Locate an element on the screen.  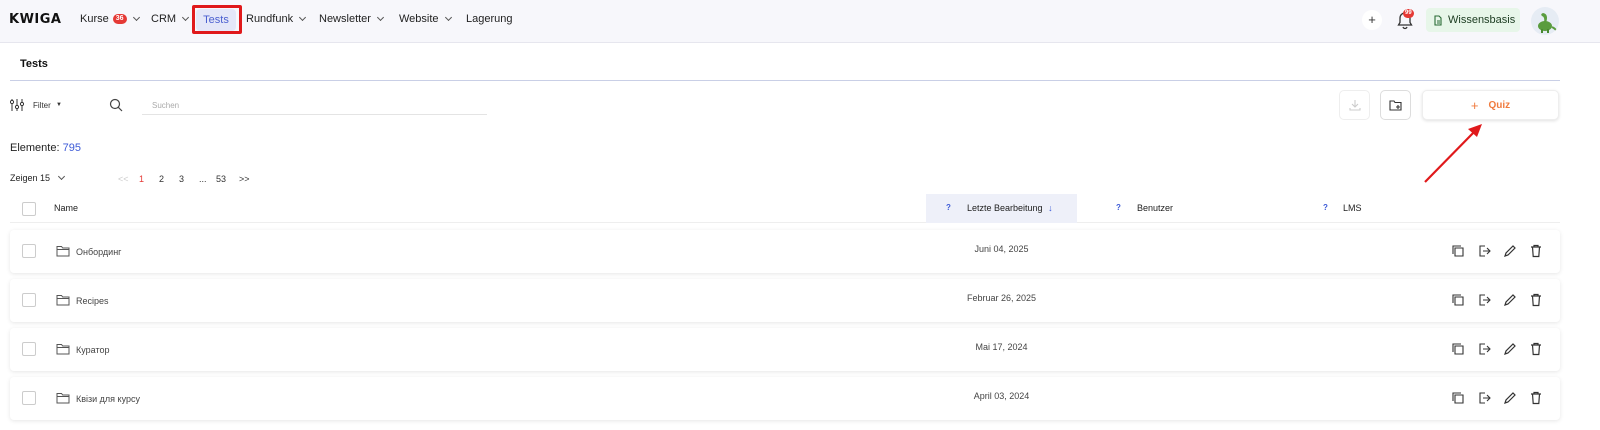
wissensbasis-button: Wissensbasis is located at coordinates (1473, 20).